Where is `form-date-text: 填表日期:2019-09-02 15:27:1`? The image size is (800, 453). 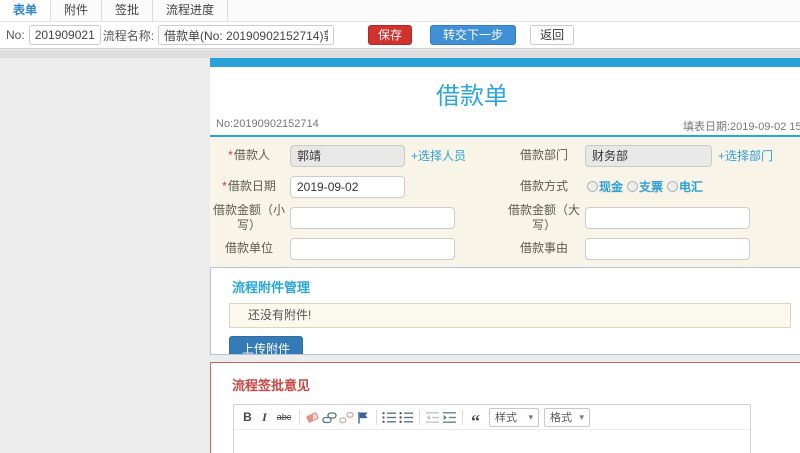
form-date-text: 填表日期:2019-09-02 15:27:1 is located at coordinates (741, 127).